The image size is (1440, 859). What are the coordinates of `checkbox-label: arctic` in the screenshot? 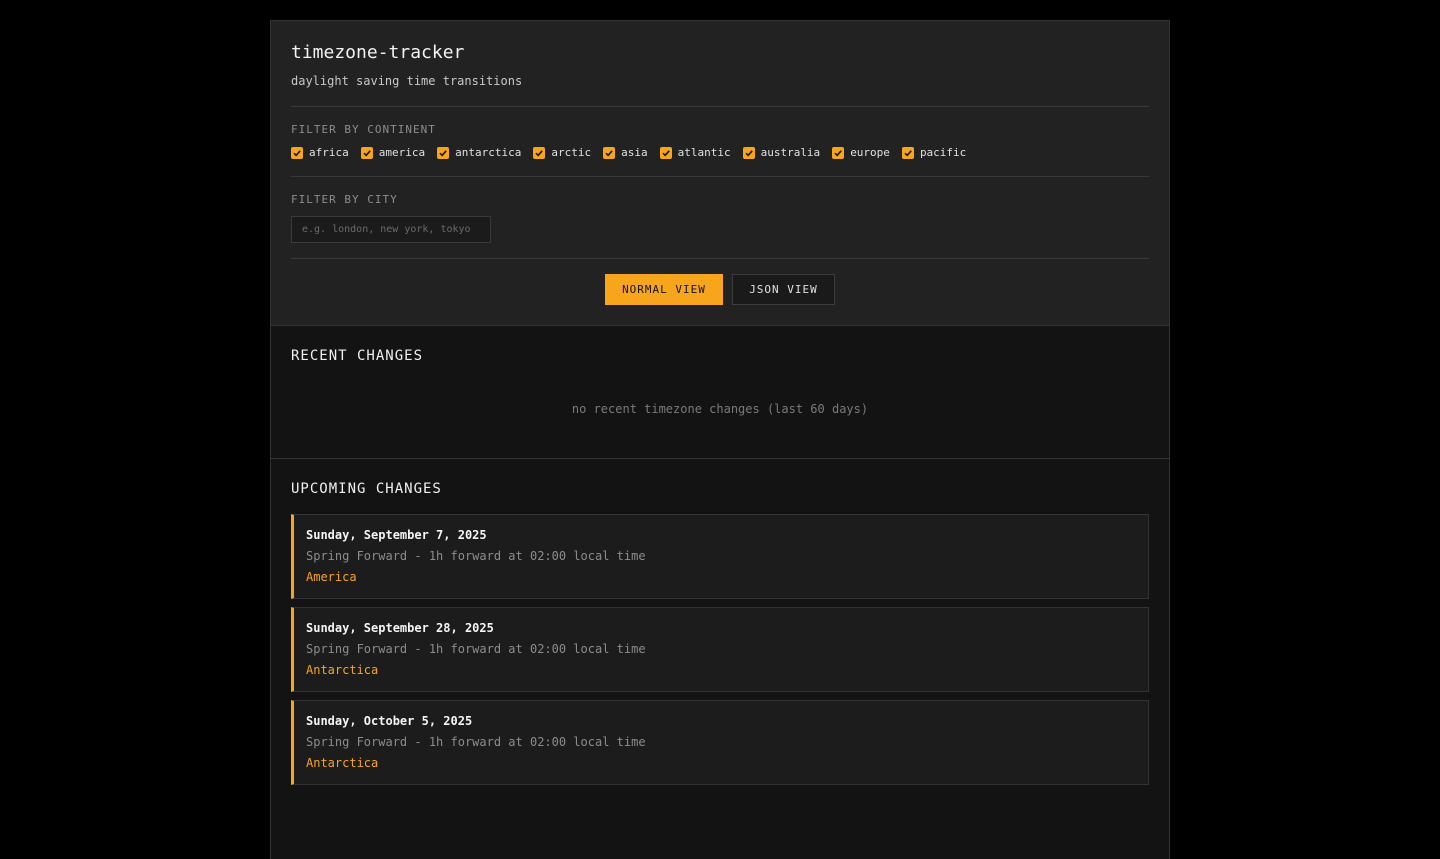 It's located at (571, 152).